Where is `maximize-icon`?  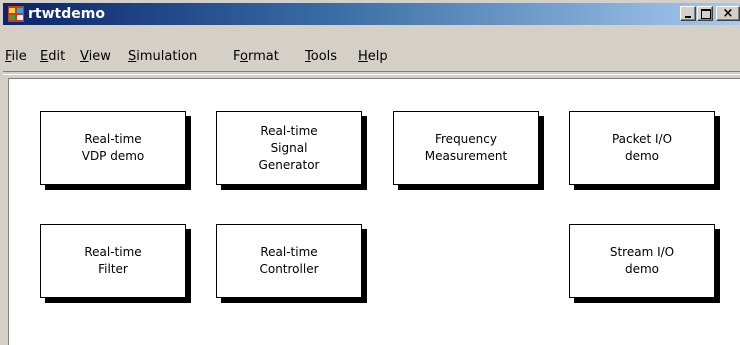
maximize-icon is located at coordinates (706, 14).